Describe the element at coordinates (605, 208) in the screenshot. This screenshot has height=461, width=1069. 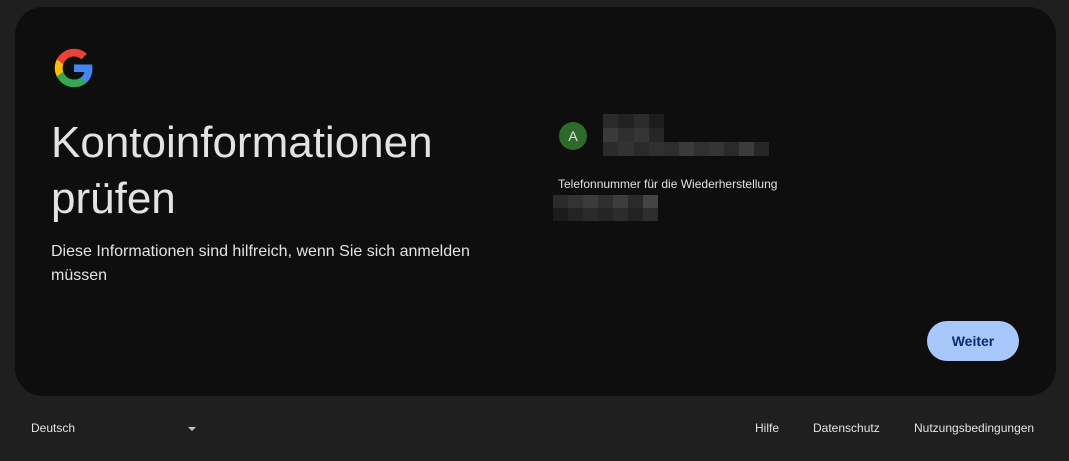
I see `redacted-recovery-phone` at that location.